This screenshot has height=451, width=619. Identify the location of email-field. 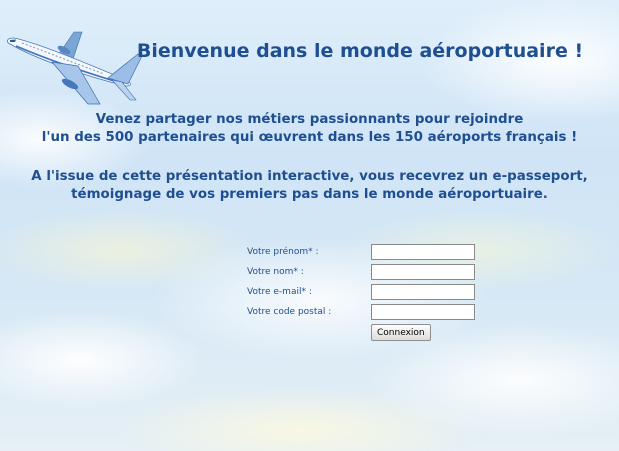
(423, 292).